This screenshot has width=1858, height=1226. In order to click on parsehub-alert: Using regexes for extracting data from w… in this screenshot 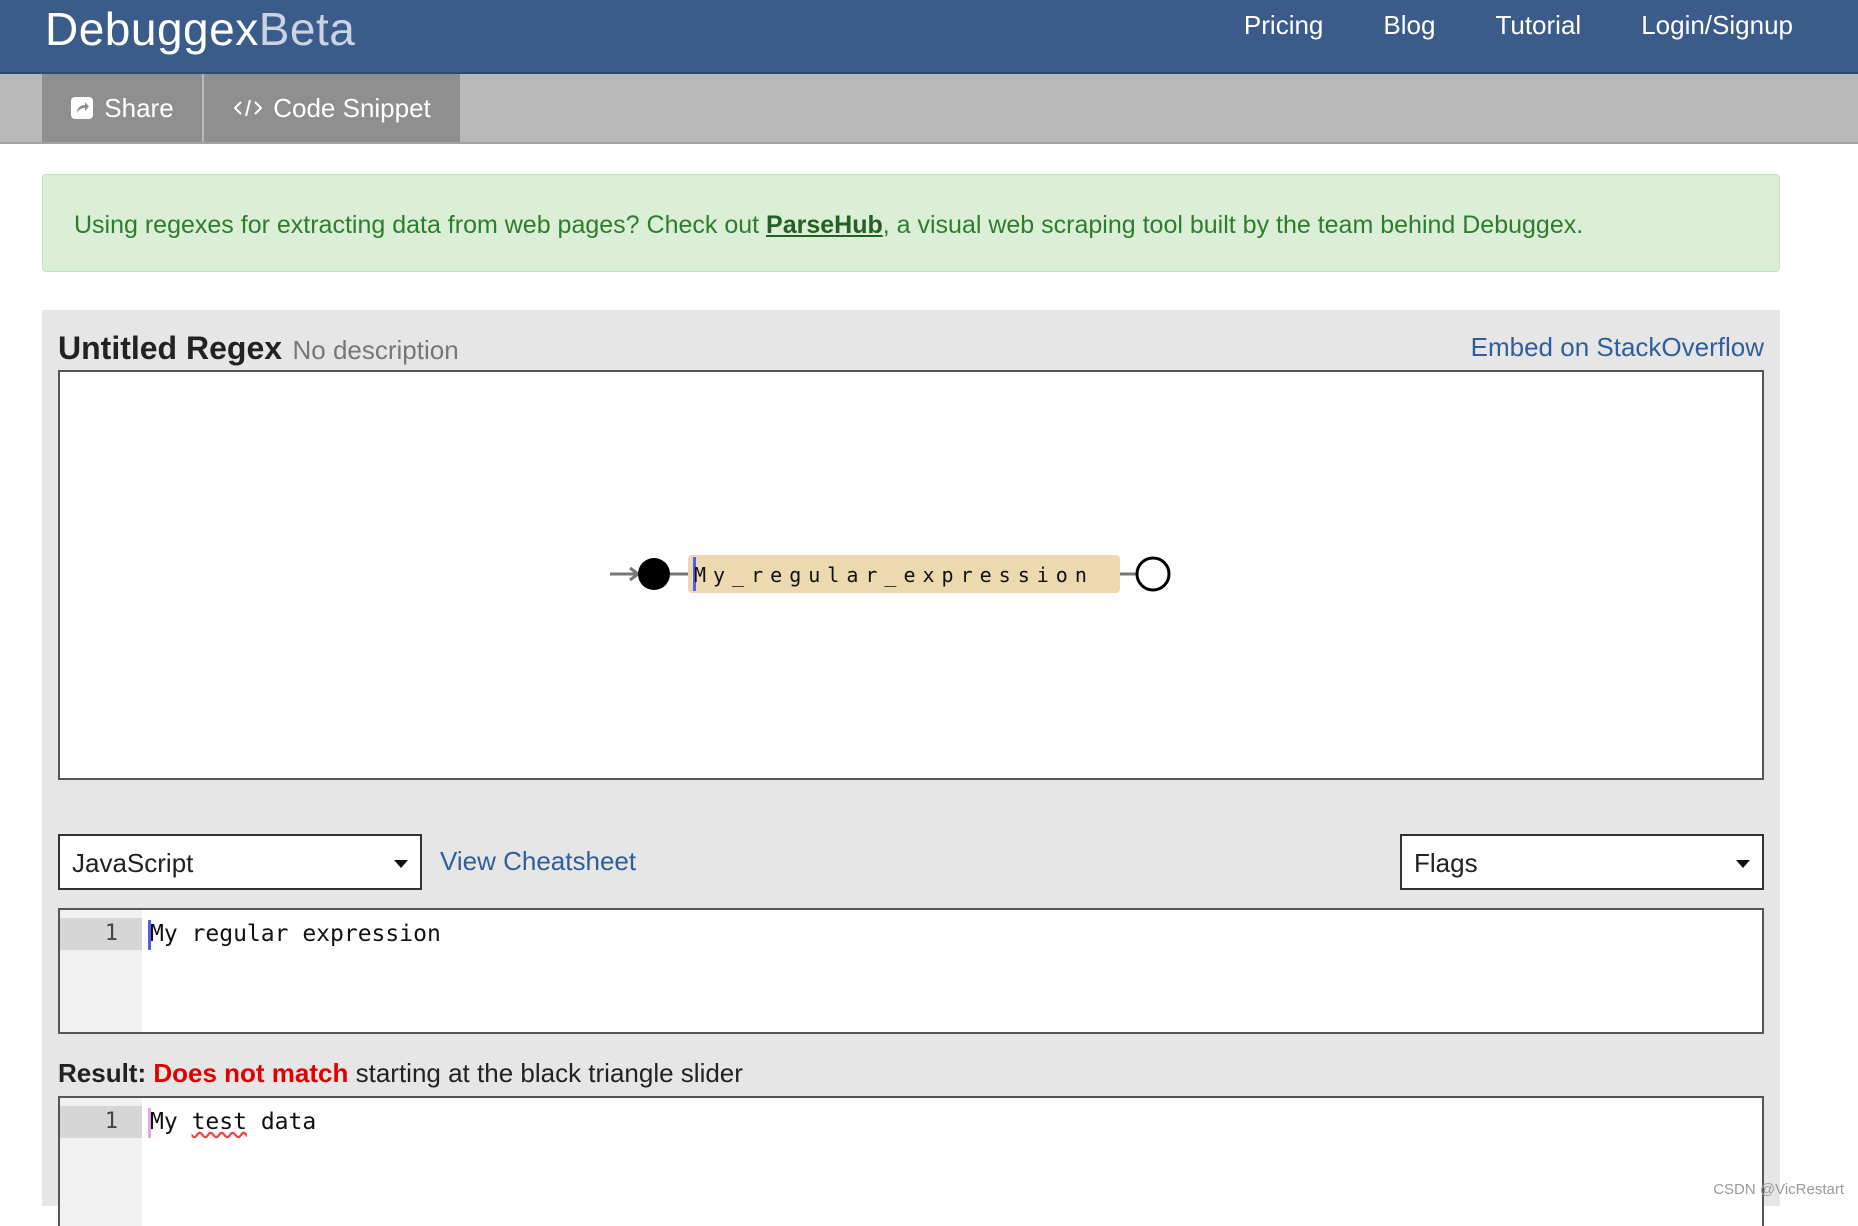, I will do `click(911, 223)`.